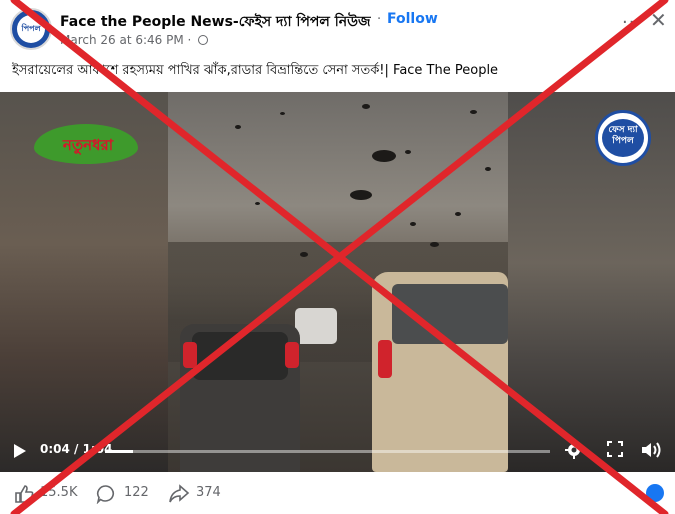  What do you see at coordinates (106, 494) in the screenshot?
I see `comment-icon` at bounding box center [106, 494].